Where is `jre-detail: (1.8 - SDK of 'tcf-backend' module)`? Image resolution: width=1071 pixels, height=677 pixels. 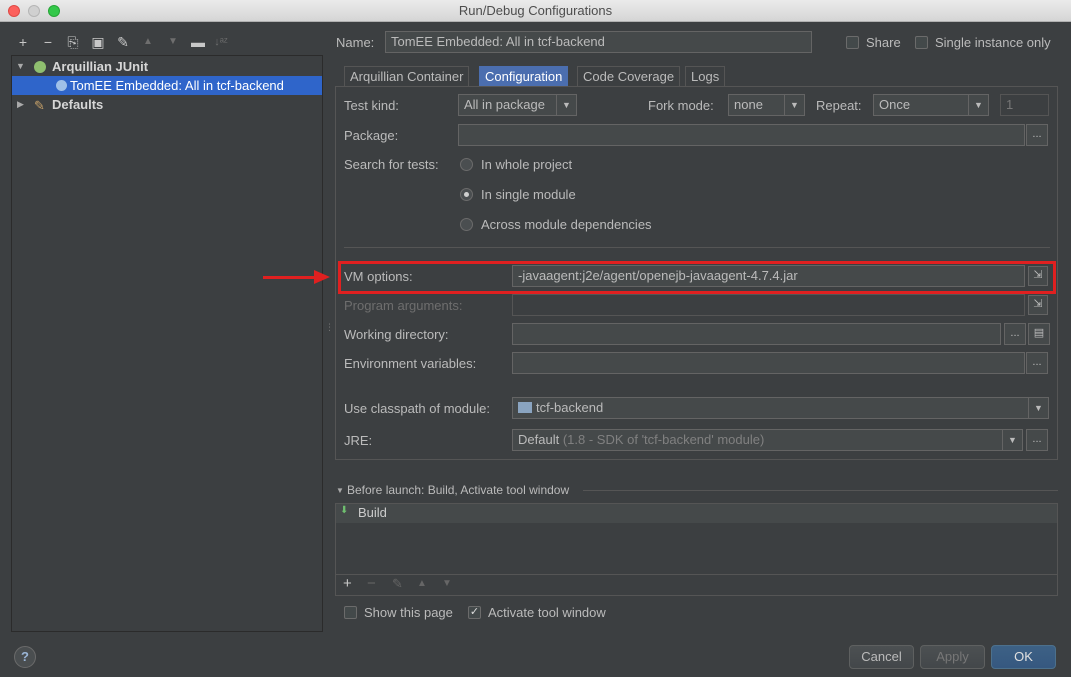
jre-detail: (1.8 - SDK of 'tcf-backend' module) is located at coordinates (663, 439).